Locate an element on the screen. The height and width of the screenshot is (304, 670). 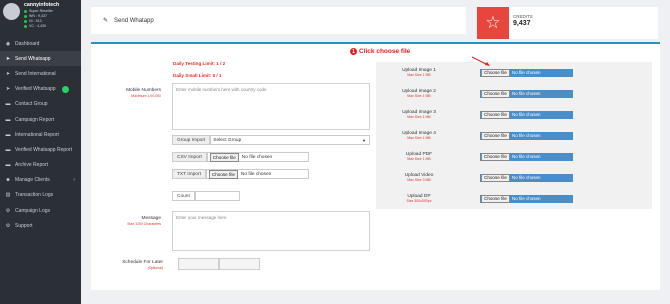
sidebar-item-campaign-report: ▬ Campaign Report is located at coordinates (40, 119).